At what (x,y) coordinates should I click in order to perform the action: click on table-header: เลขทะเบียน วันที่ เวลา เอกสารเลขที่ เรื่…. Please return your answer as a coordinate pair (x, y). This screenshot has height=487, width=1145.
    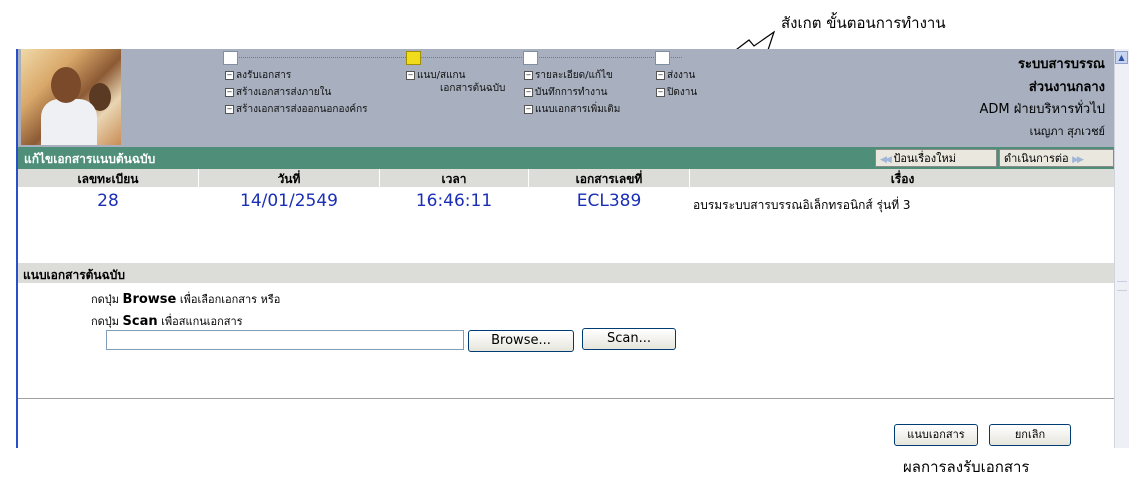
    Looking at the image, I should click on (566, 178).